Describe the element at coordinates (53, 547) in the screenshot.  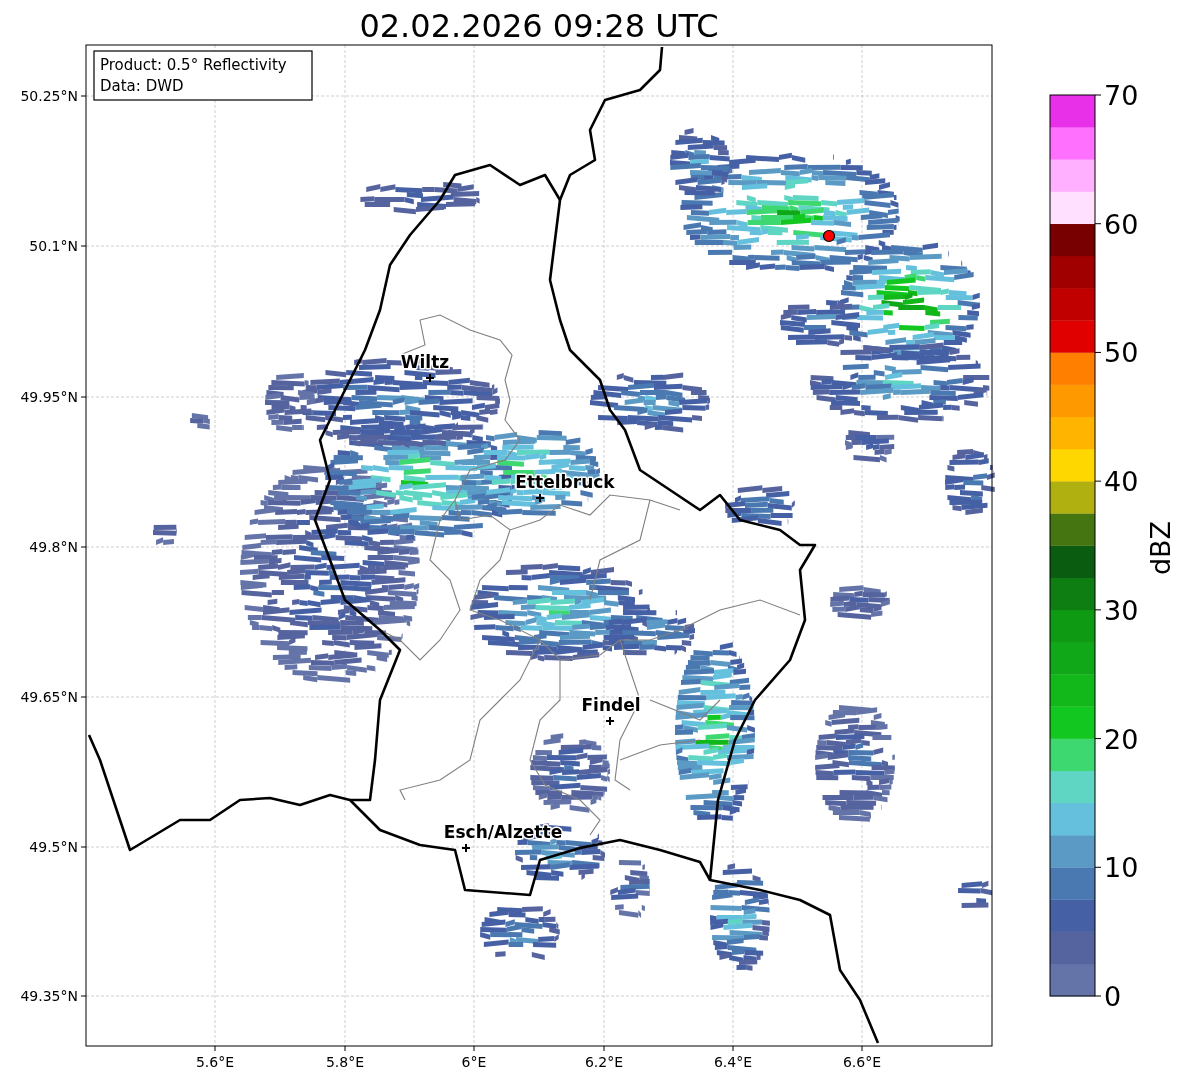
I see `latitude-tick-label: 49.8°N` at that location.